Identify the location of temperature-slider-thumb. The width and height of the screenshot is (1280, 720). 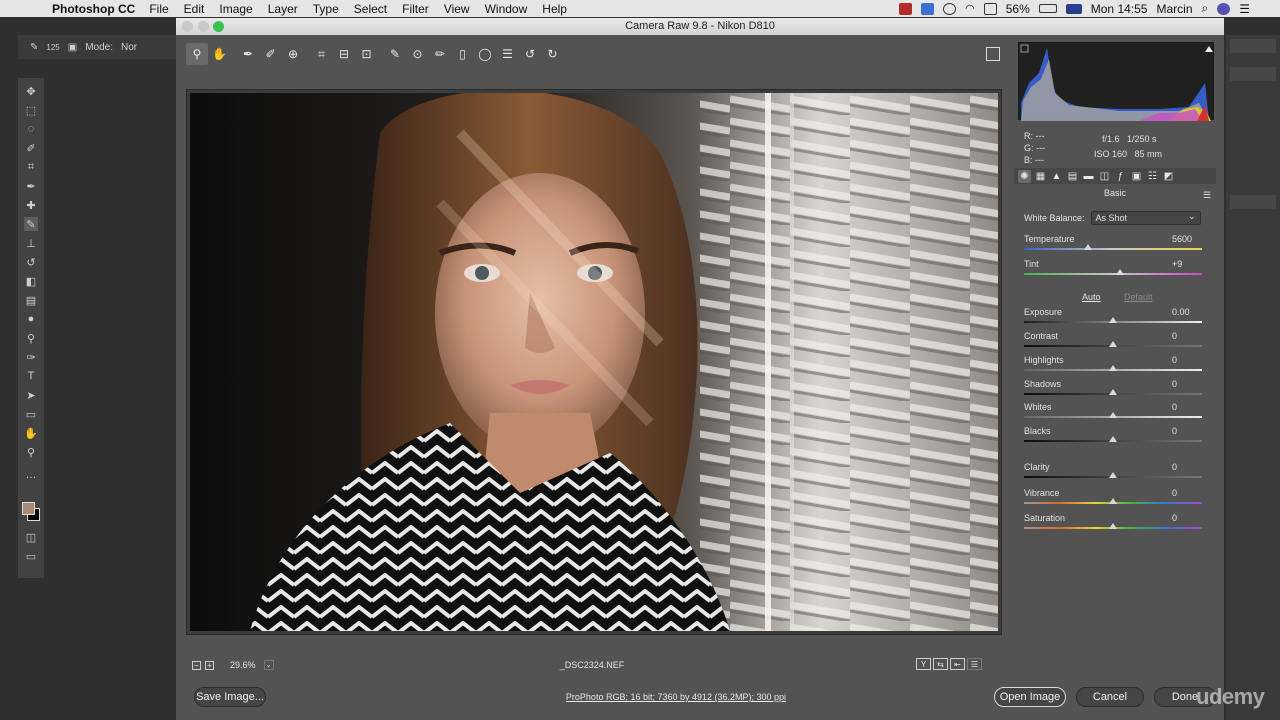
(1088, 247).